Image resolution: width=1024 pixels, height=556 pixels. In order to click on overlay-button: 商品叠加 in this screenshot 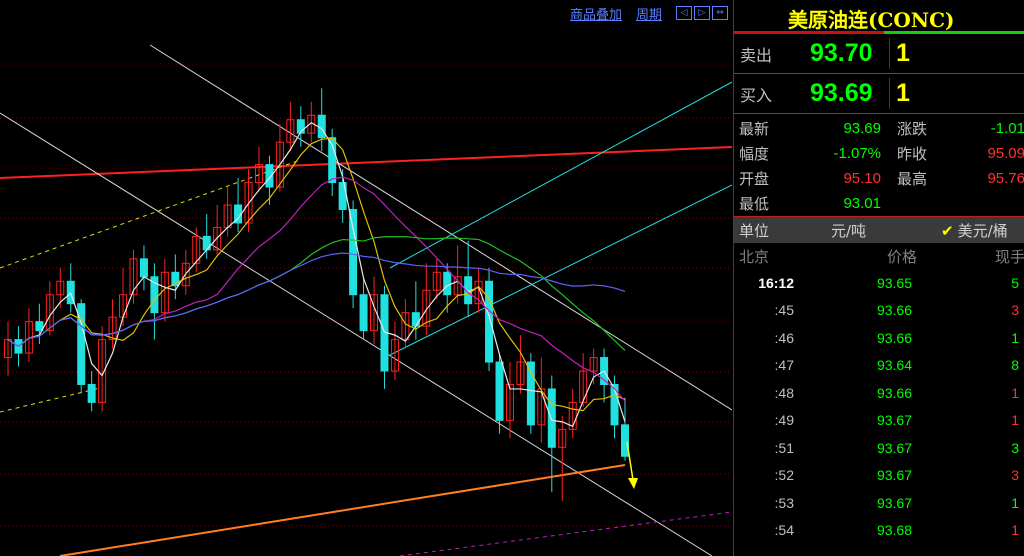, I will do `click(596, 13)`.